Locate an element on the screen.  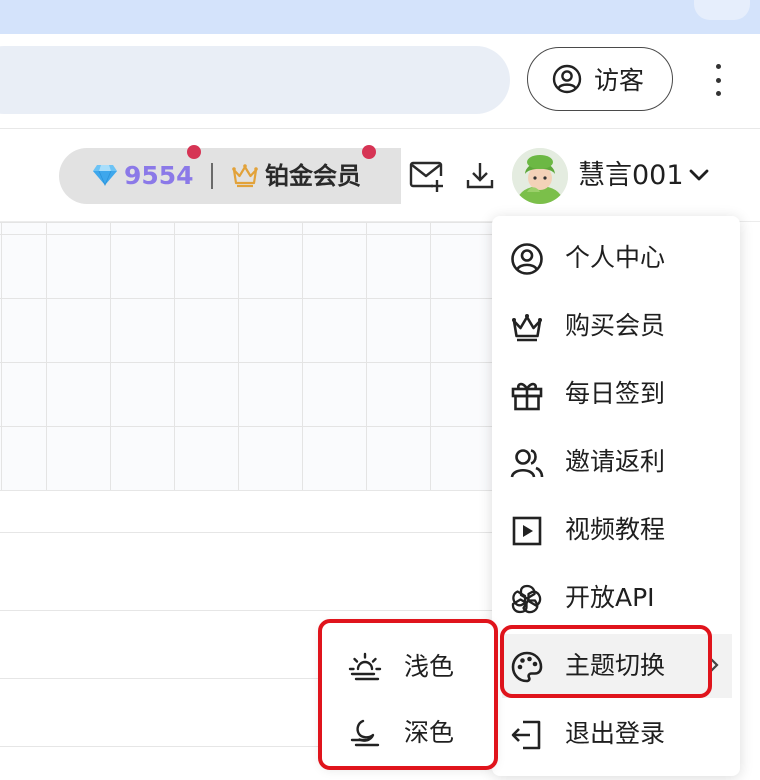
openai-icon is located at coordinates (526, 599).